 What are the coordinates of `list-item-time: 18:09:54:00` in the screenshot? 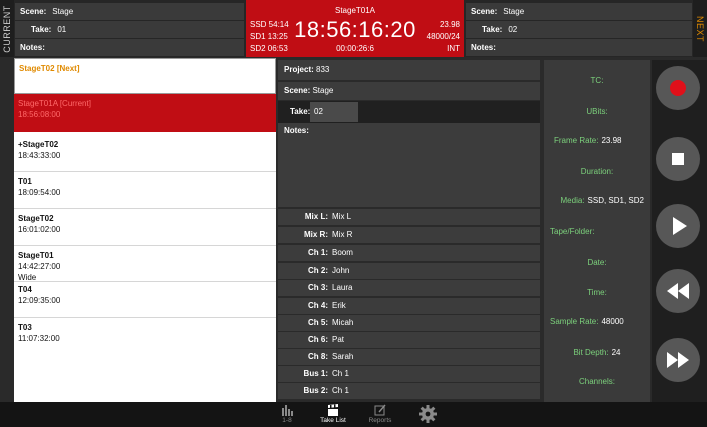 It's located at (39, 192).